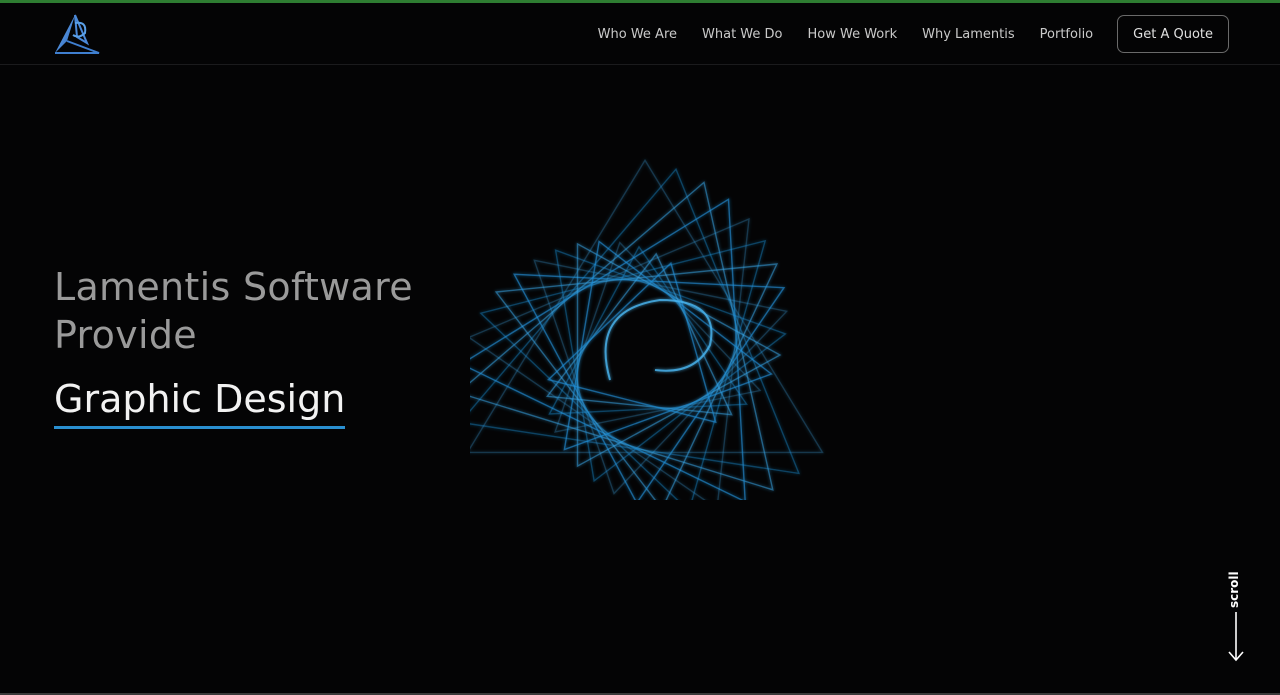 Image resolution: width=1280 pixels, height=695 pixels. I want to click on nav-portfolio: Portfolio, so click(1066, 34).